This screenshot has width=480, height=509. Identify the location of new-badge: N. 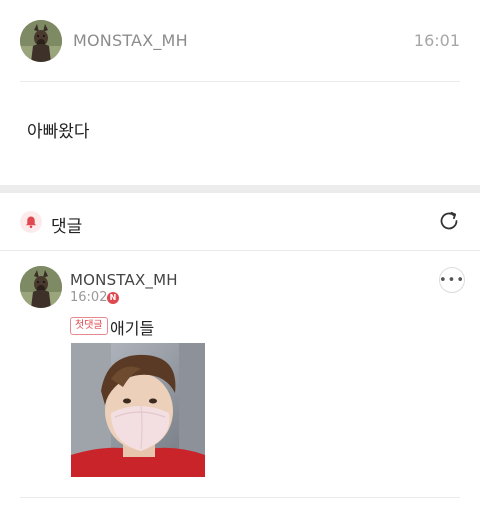
(113, 298).